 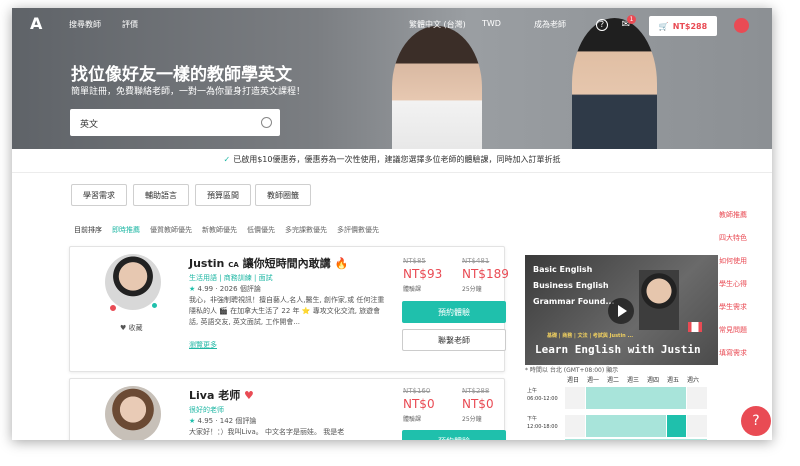 What do you see at coordinates (227, 421) in the screenshot?
I see `rating-text: 4.95 · 142 個評論` at bounding box center [227, 421].